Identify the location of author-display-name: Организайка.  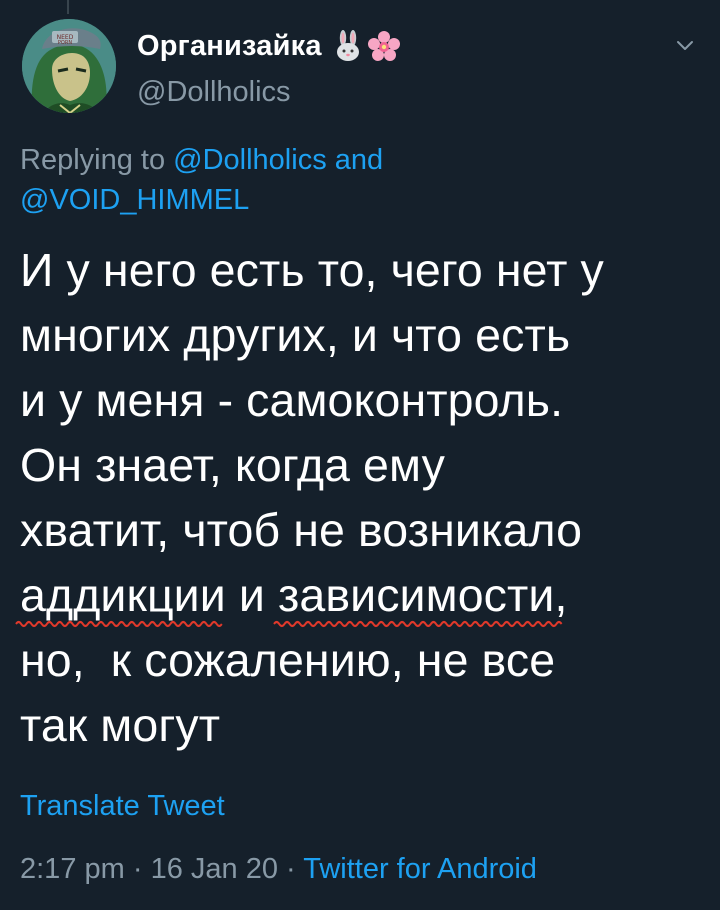
(229, 46).